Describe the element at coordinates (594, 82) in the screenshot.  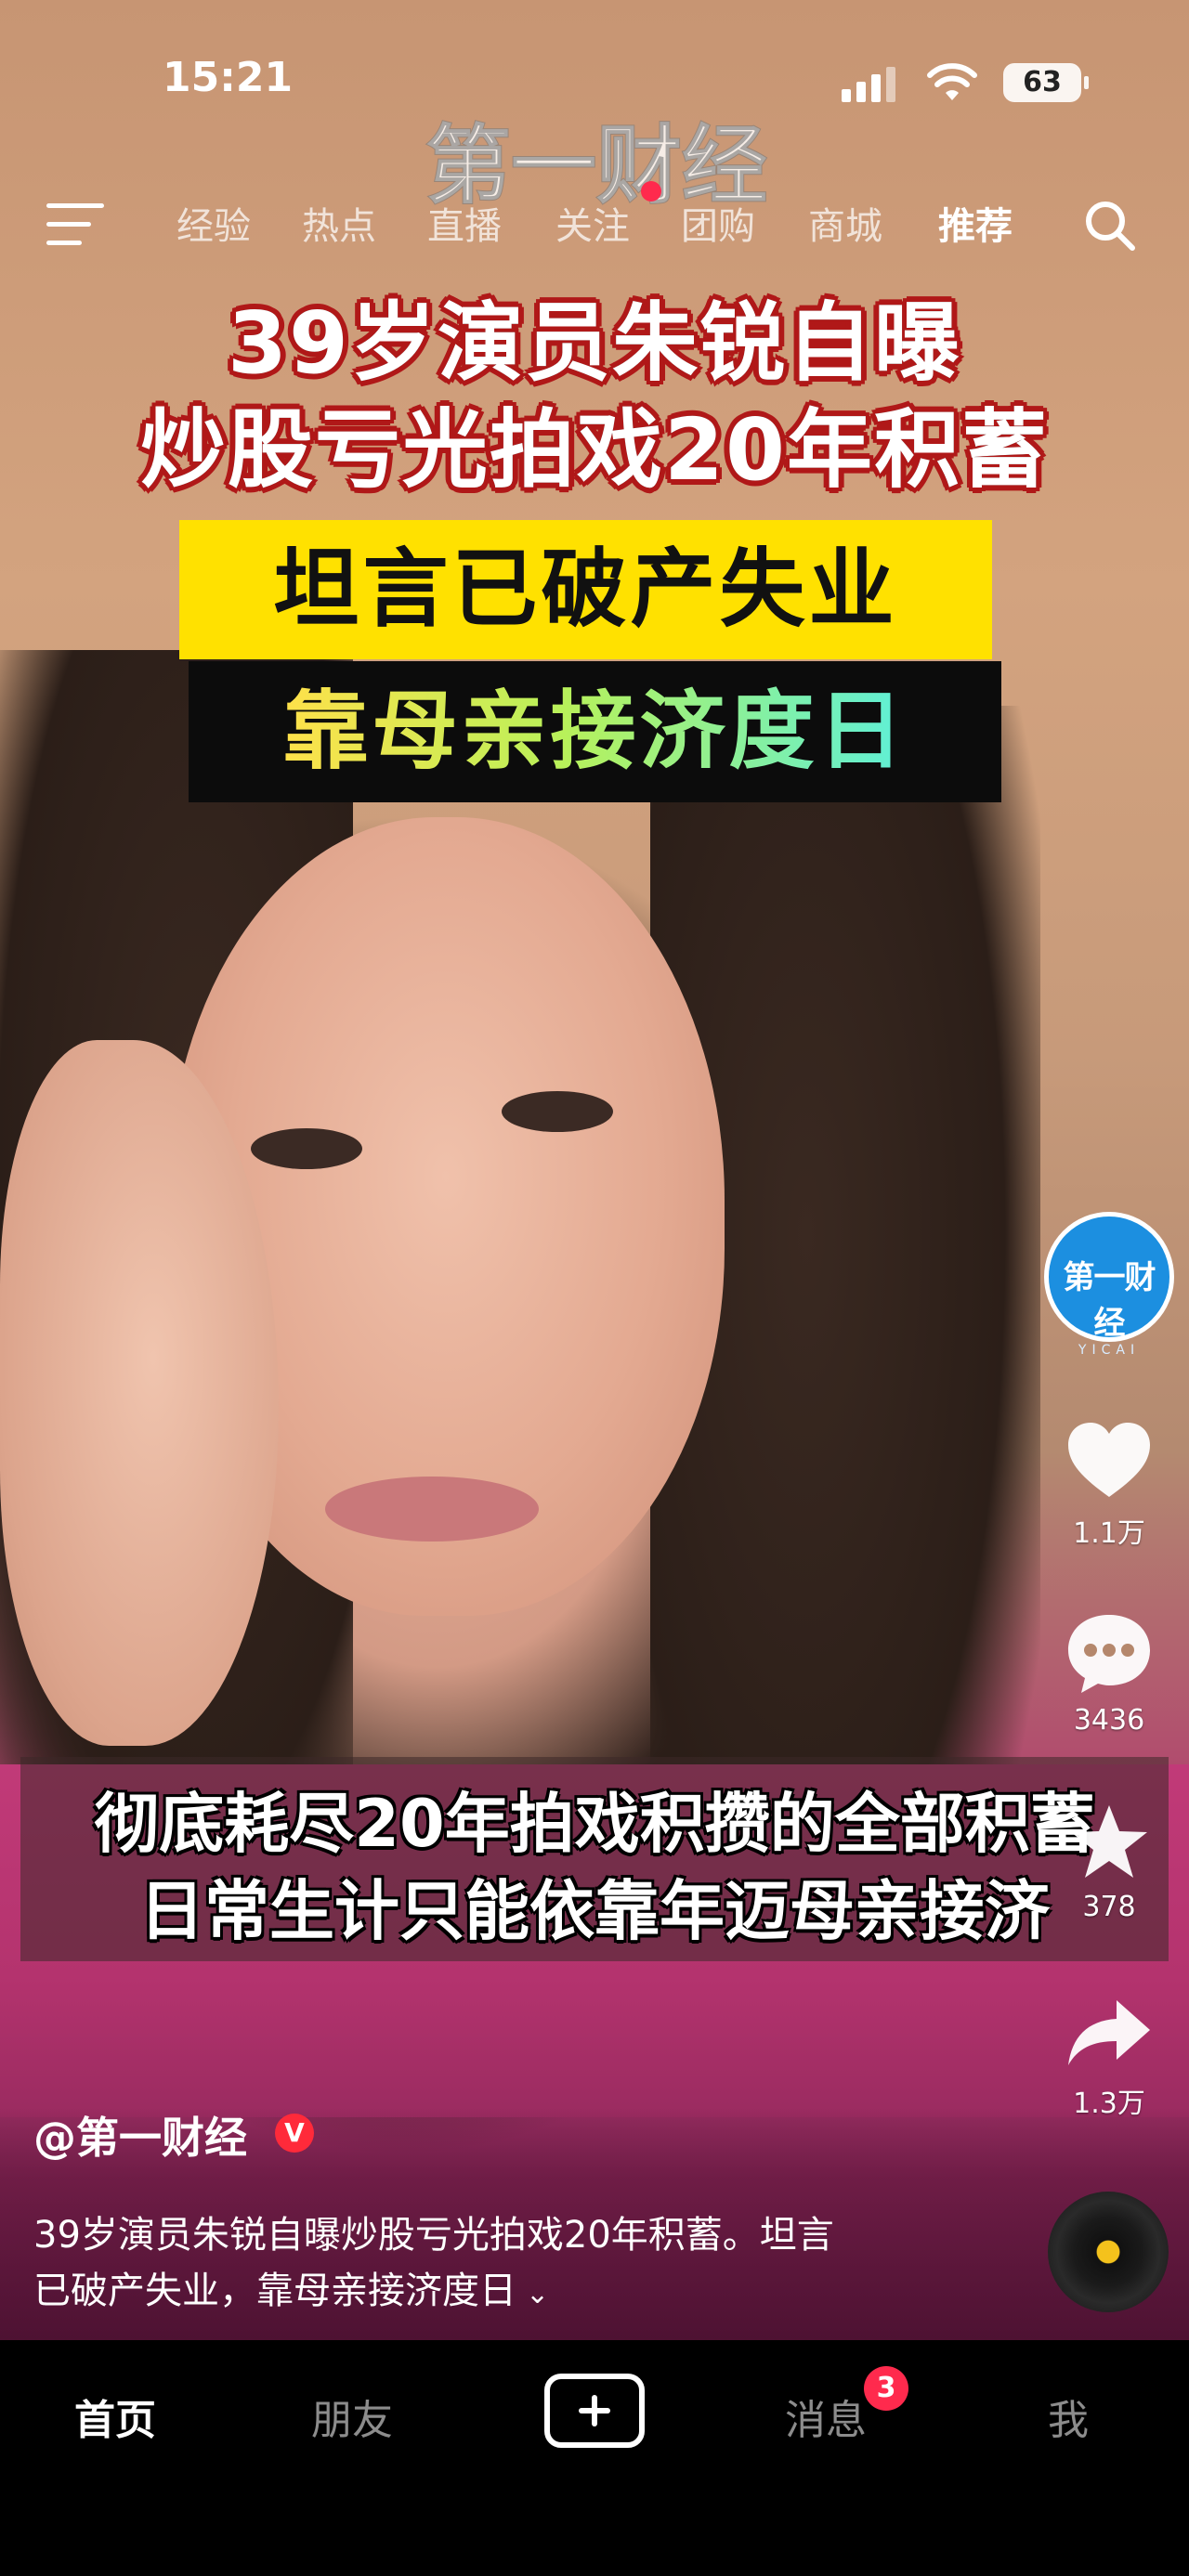
I see `status-bar: 15:21 63` at that location.